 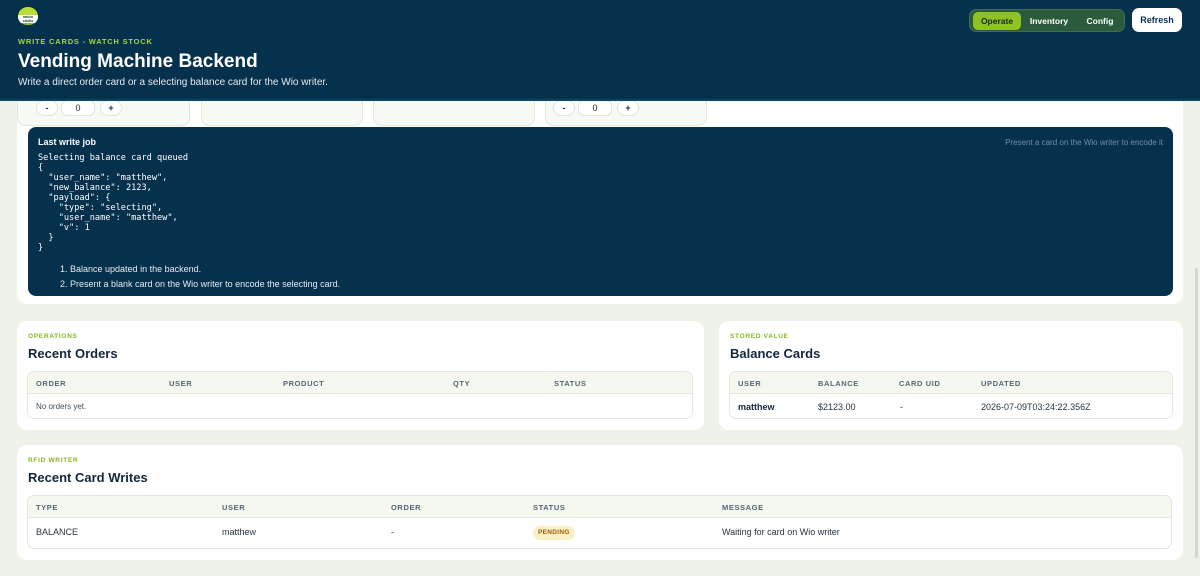 I want to click on tab-inventory: Inventory, so click(x=1049, y=21).